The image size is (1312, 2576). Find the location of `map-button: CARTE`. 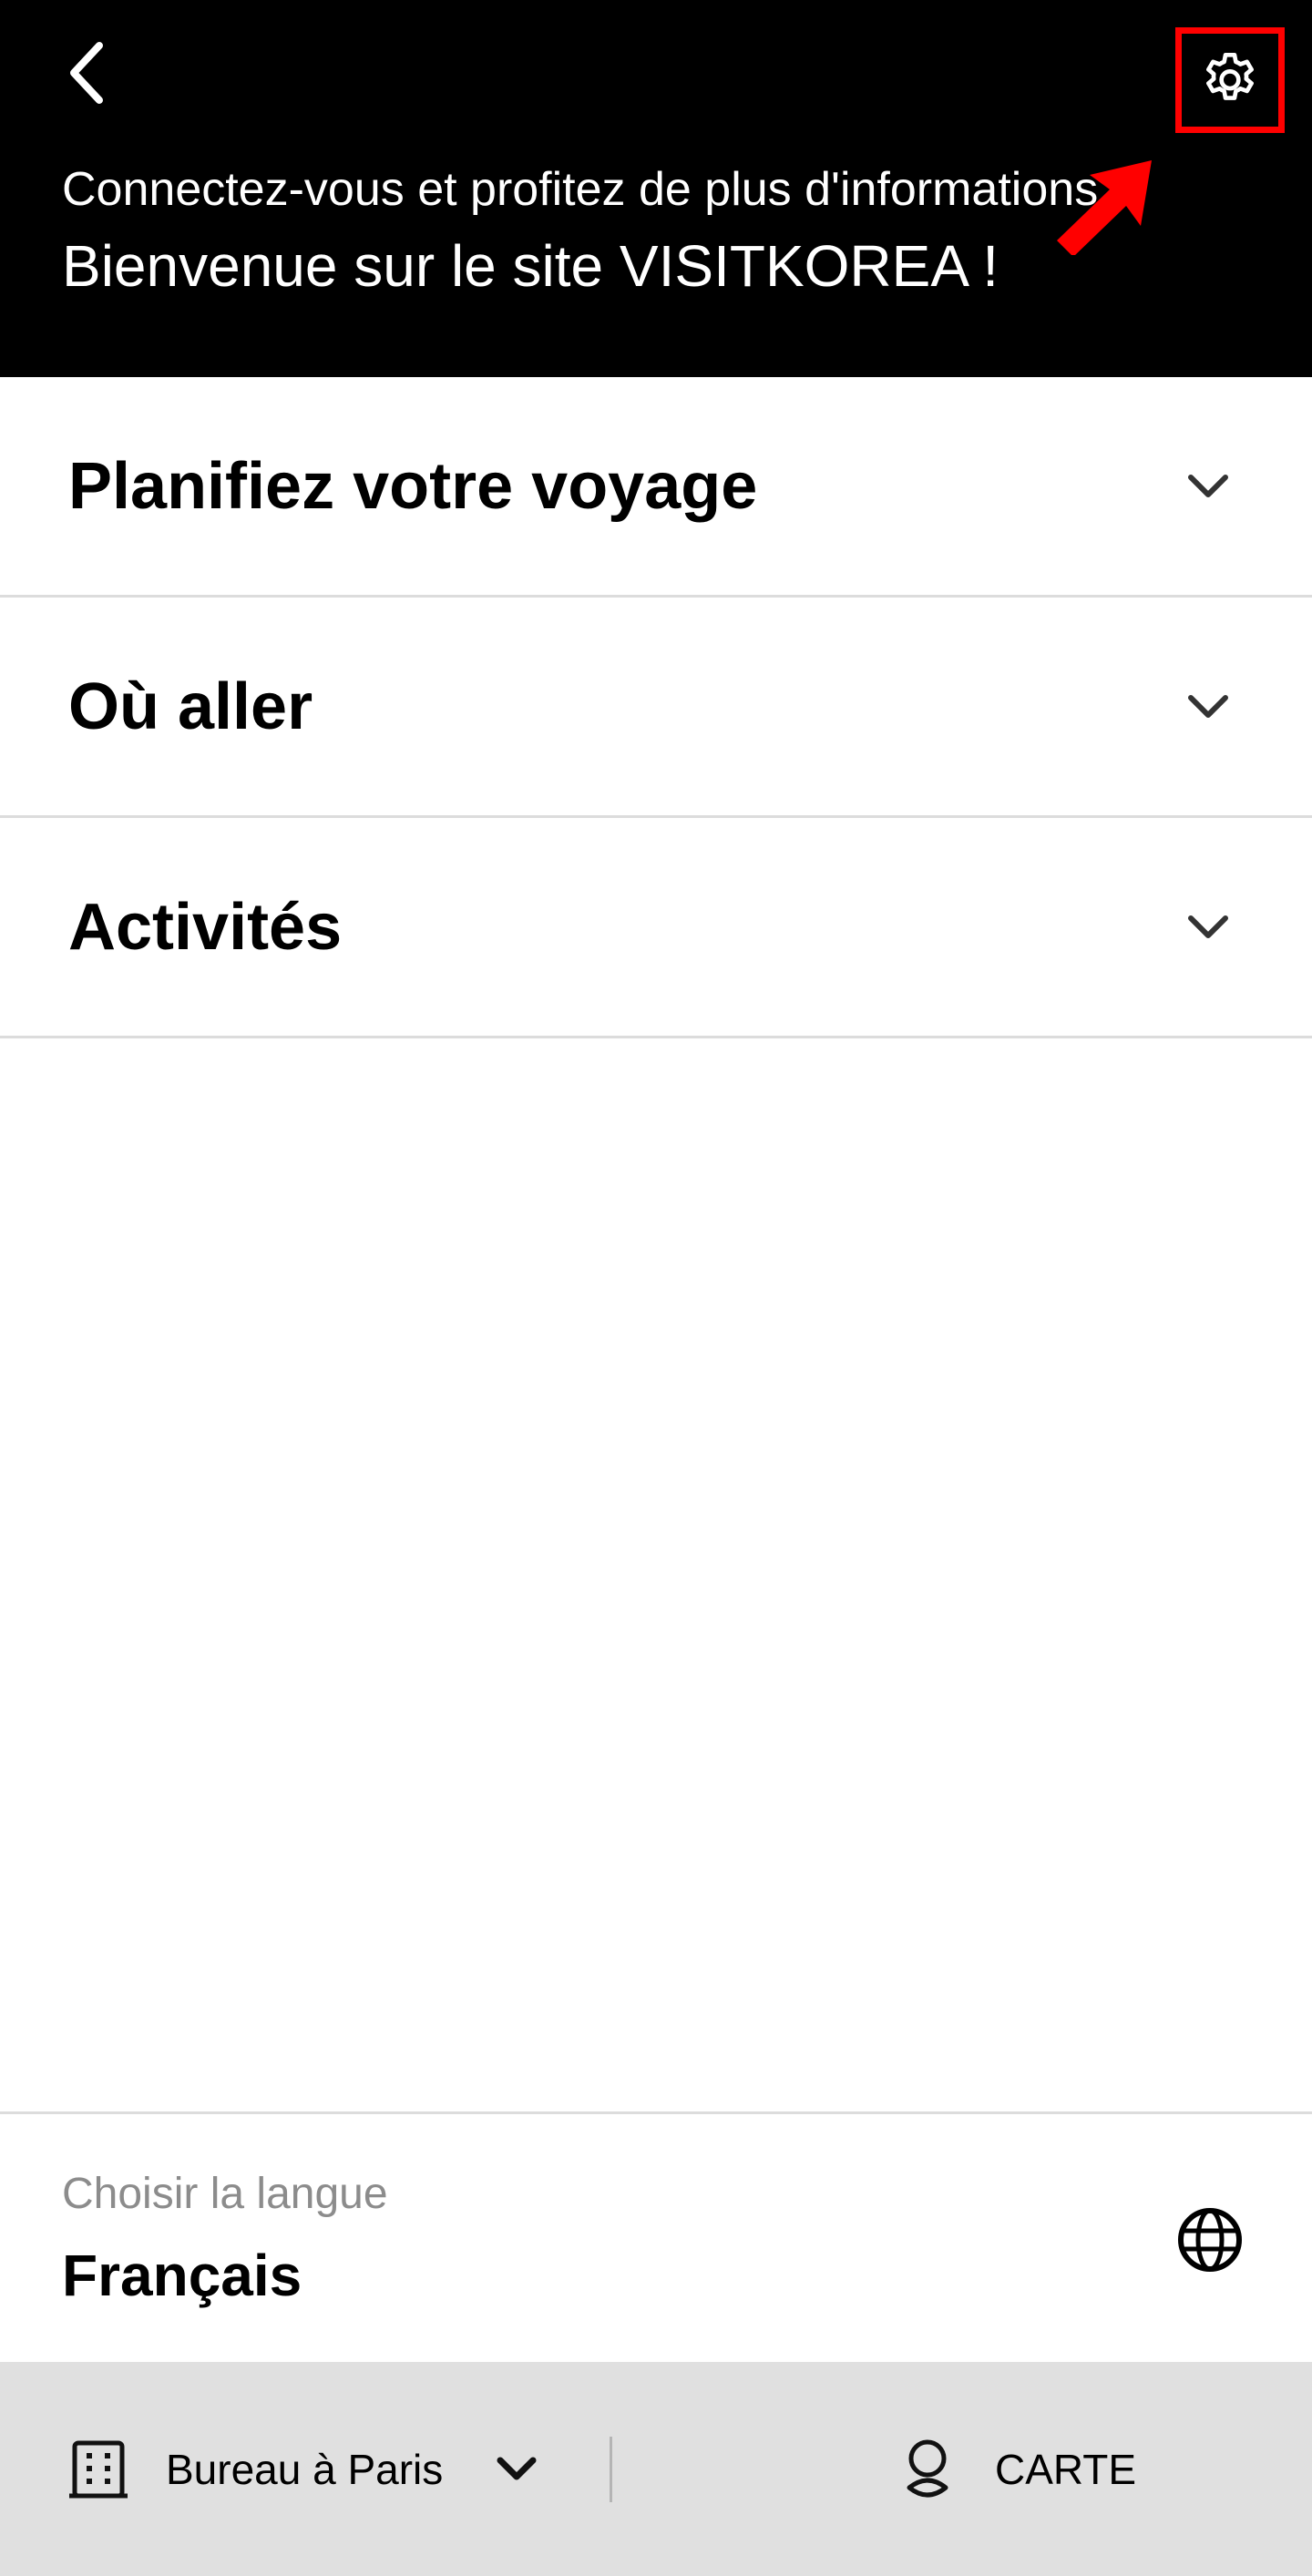

map-button: CARTE is located at coordinates (1019, 2469).